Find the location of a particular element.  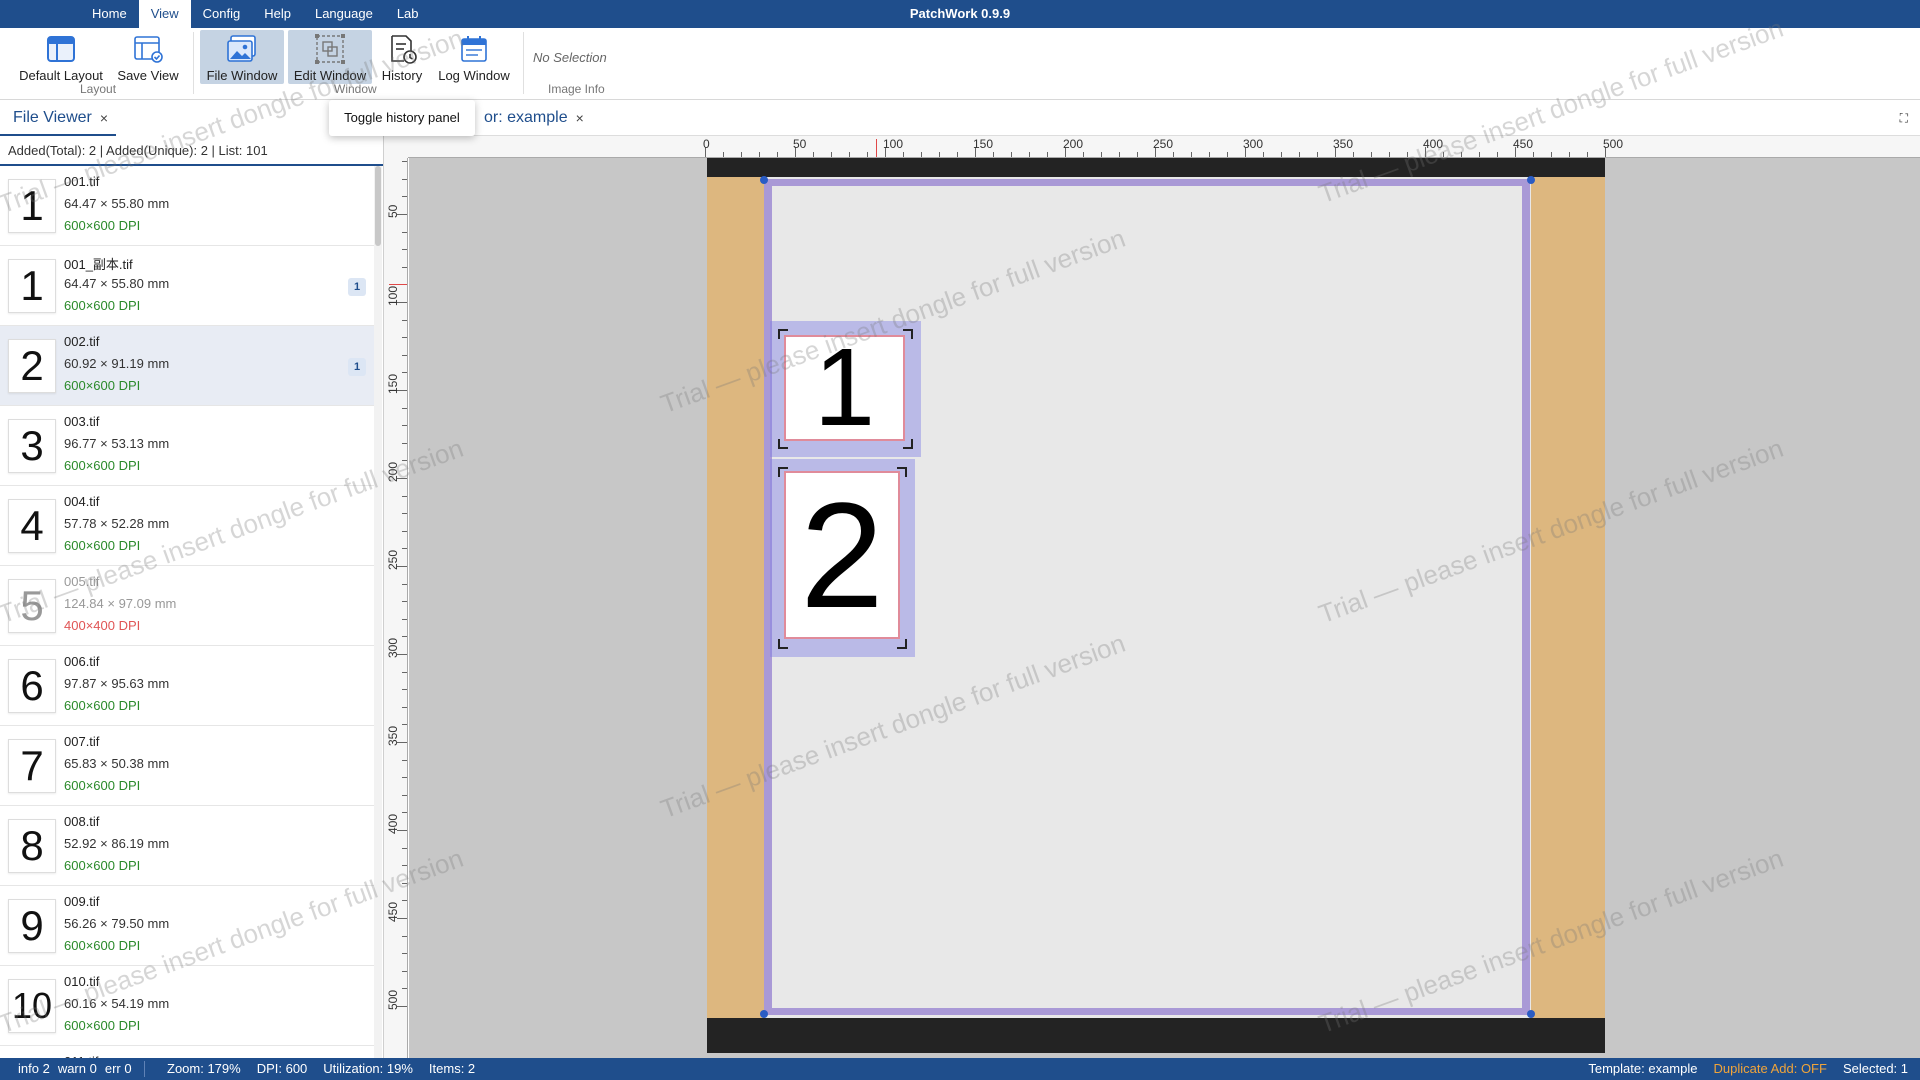

file-list-scrollbar is located at coordinates (378, 612).